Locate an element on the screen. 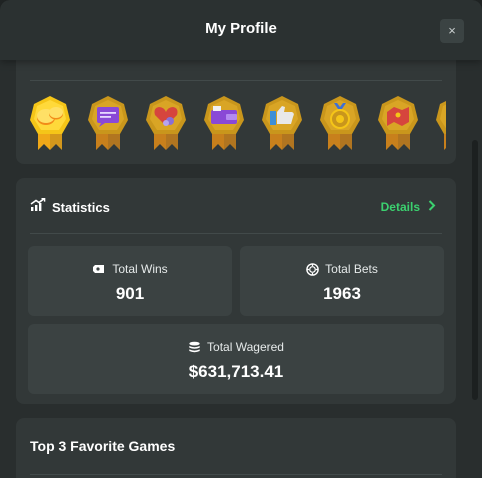  total-wins-box: Total Wins 901 is located at coordinates (130, 281).